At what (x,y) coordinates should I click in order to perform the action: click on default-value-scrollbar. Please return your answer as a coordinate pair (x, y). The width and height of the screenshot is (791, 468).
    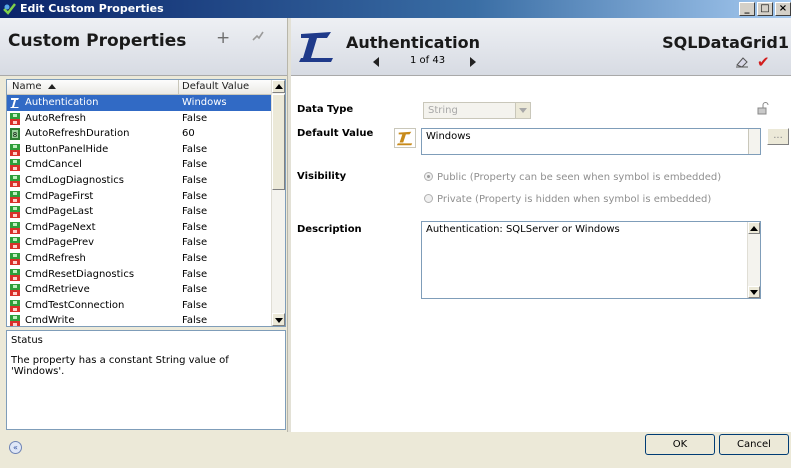
    Looking at the image, I should click on (754, 141).